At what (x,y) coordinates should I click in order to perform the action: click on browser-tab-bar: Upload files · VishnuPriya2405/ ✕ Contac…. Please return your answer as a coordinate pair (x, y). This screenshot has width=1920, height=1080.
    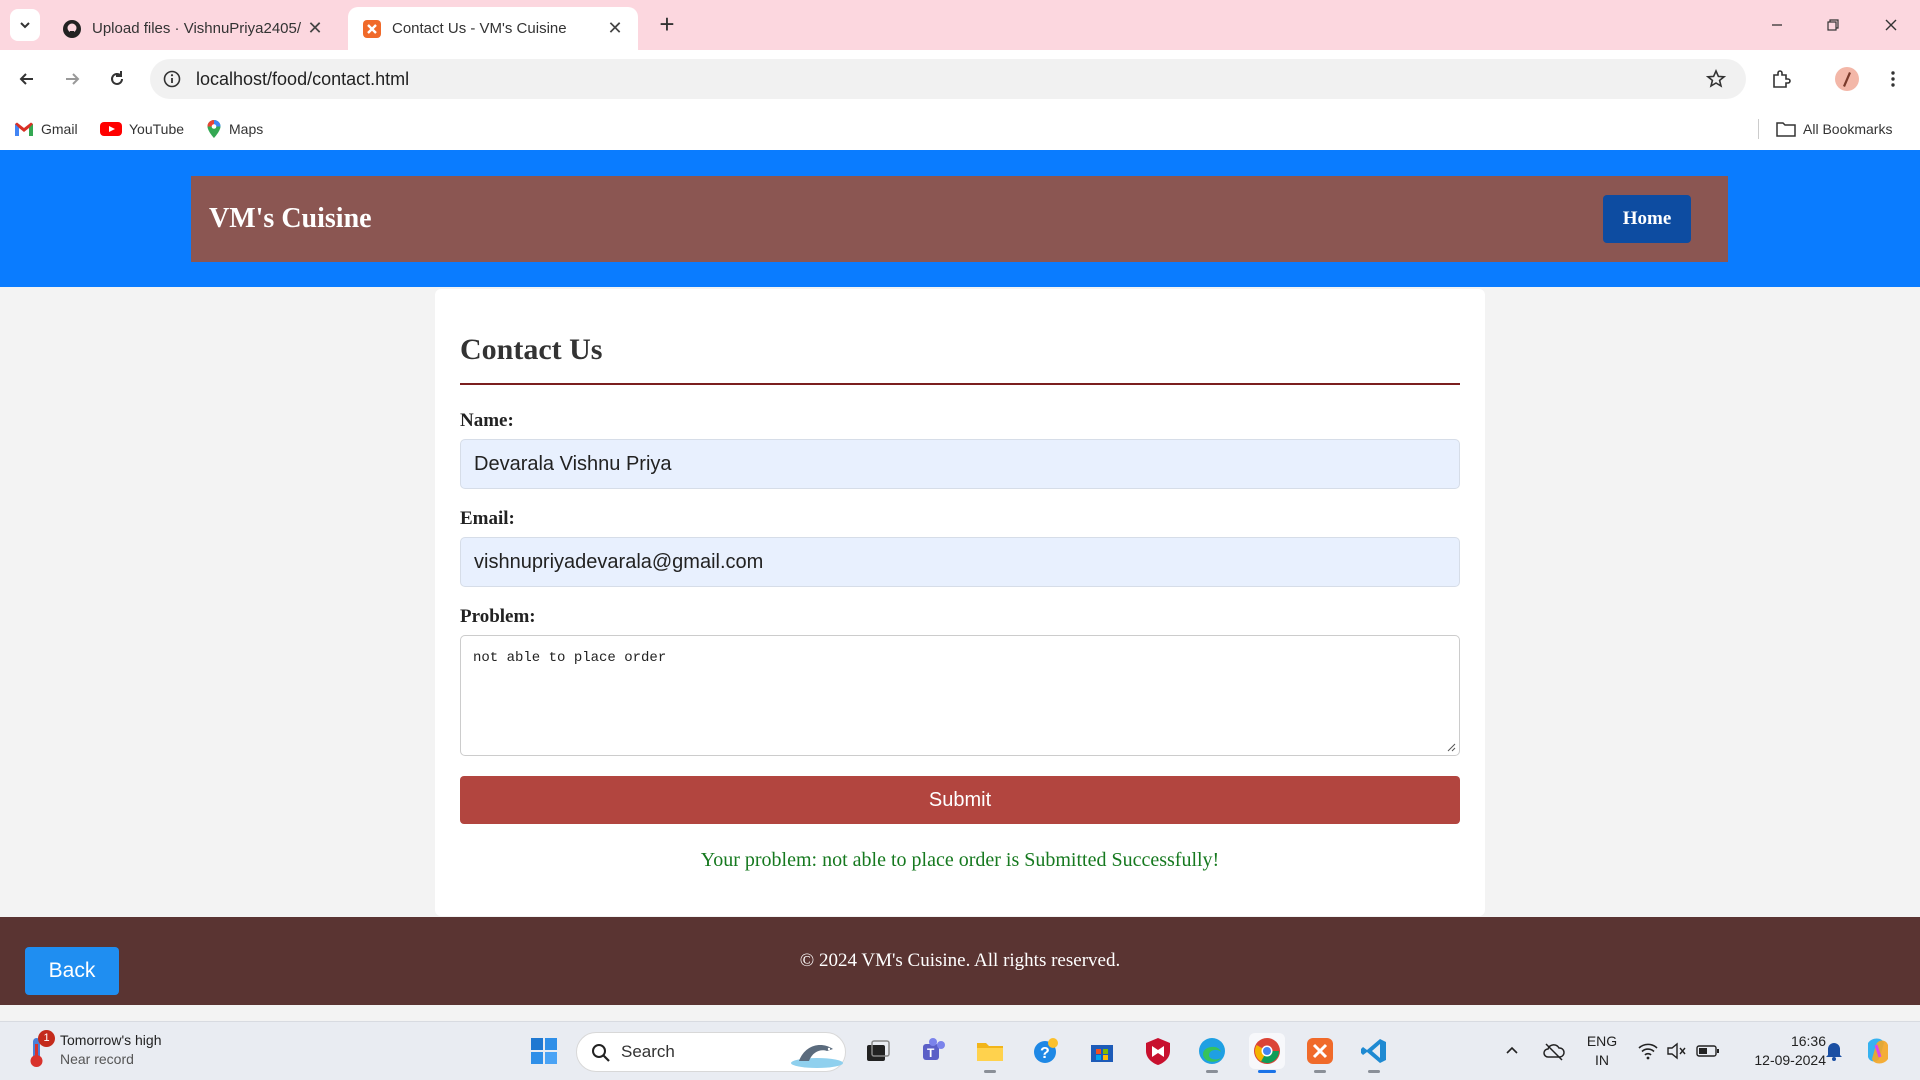
    Looking at the image, I should click on (960, 25).